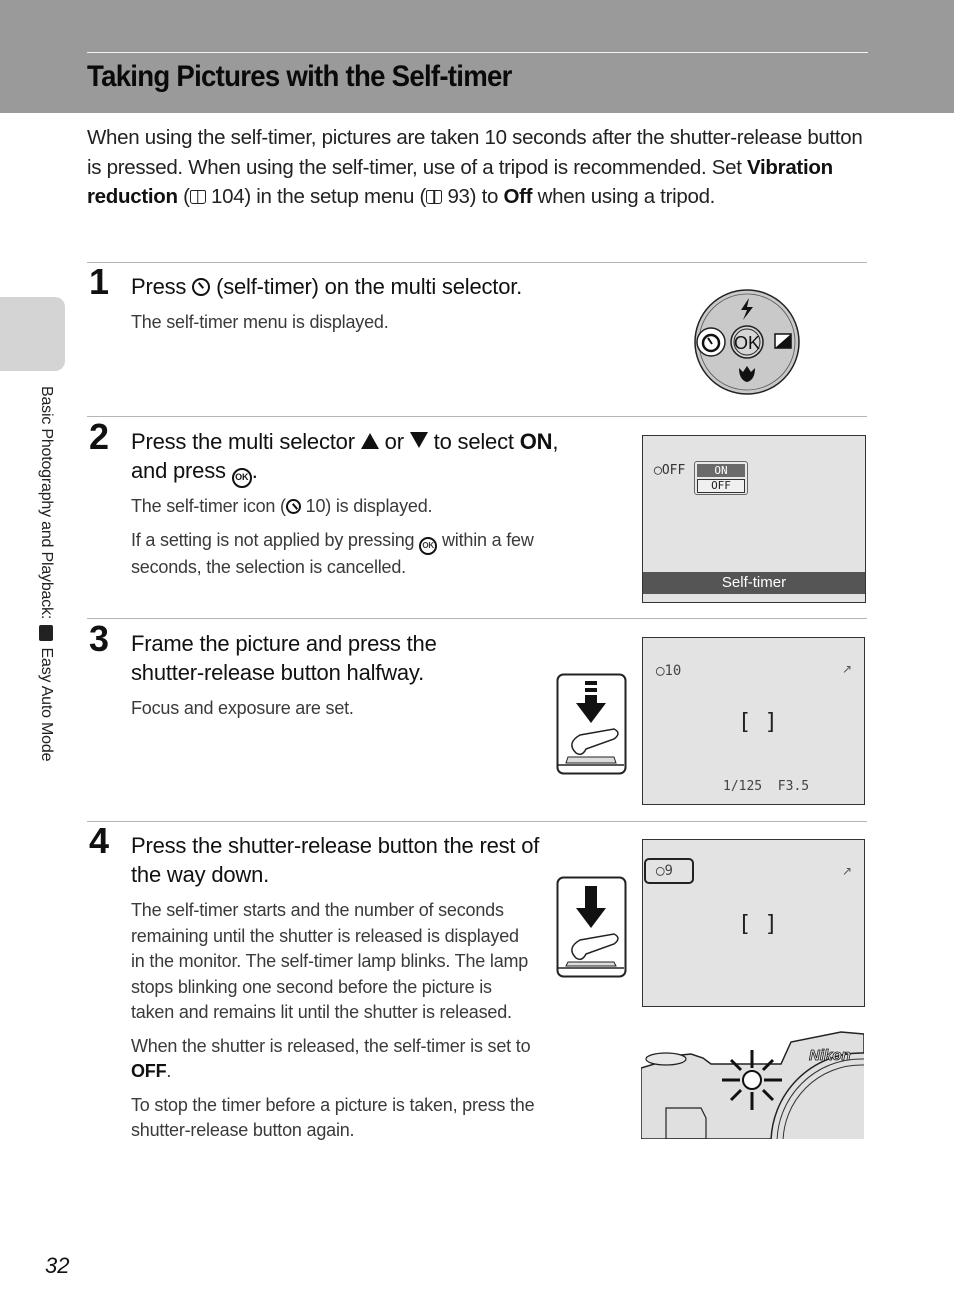  Describe the element at coordinates (418, 440) in the screenshot. I see `down-arrow-icon` at that location.